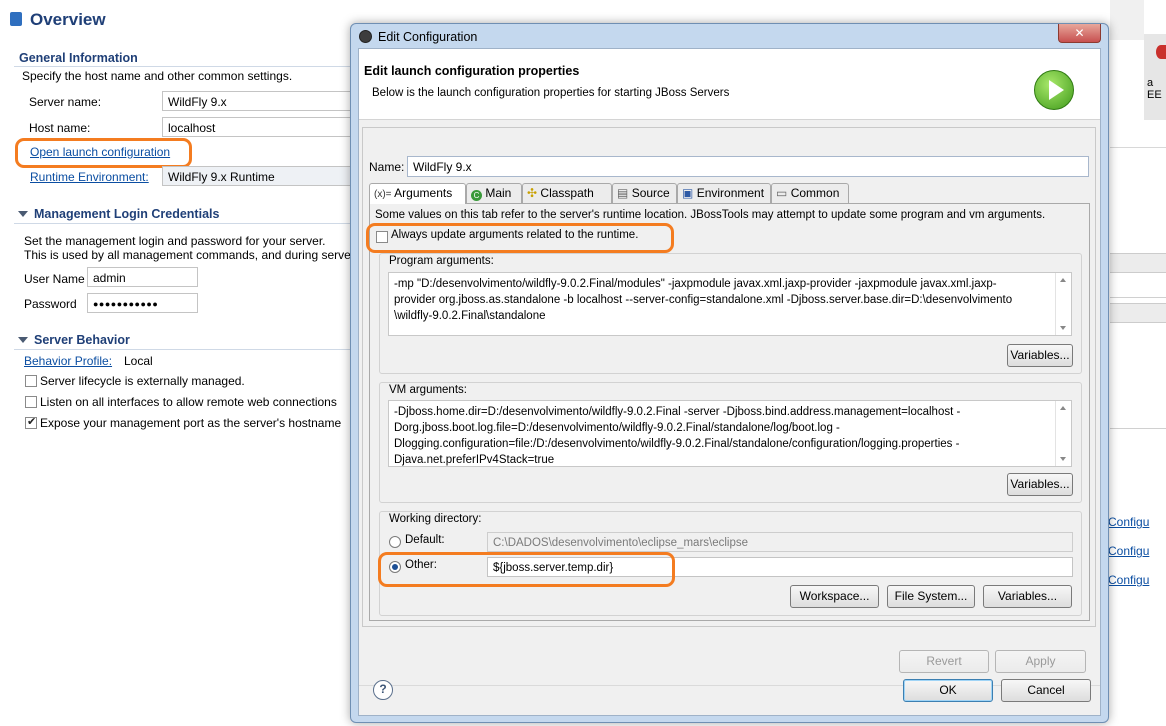  I want to click on right-partial-text: a EE, so click(1154, 89).